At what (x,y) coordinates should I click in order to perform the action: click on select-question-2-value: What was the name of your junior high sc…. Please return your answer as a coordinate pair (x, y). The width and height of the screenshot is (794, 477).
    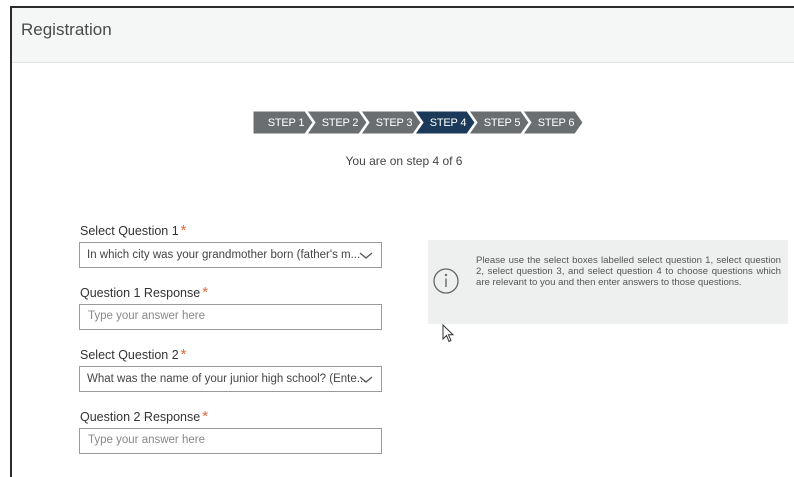
    Looking at the image, I should click on (227, 379).